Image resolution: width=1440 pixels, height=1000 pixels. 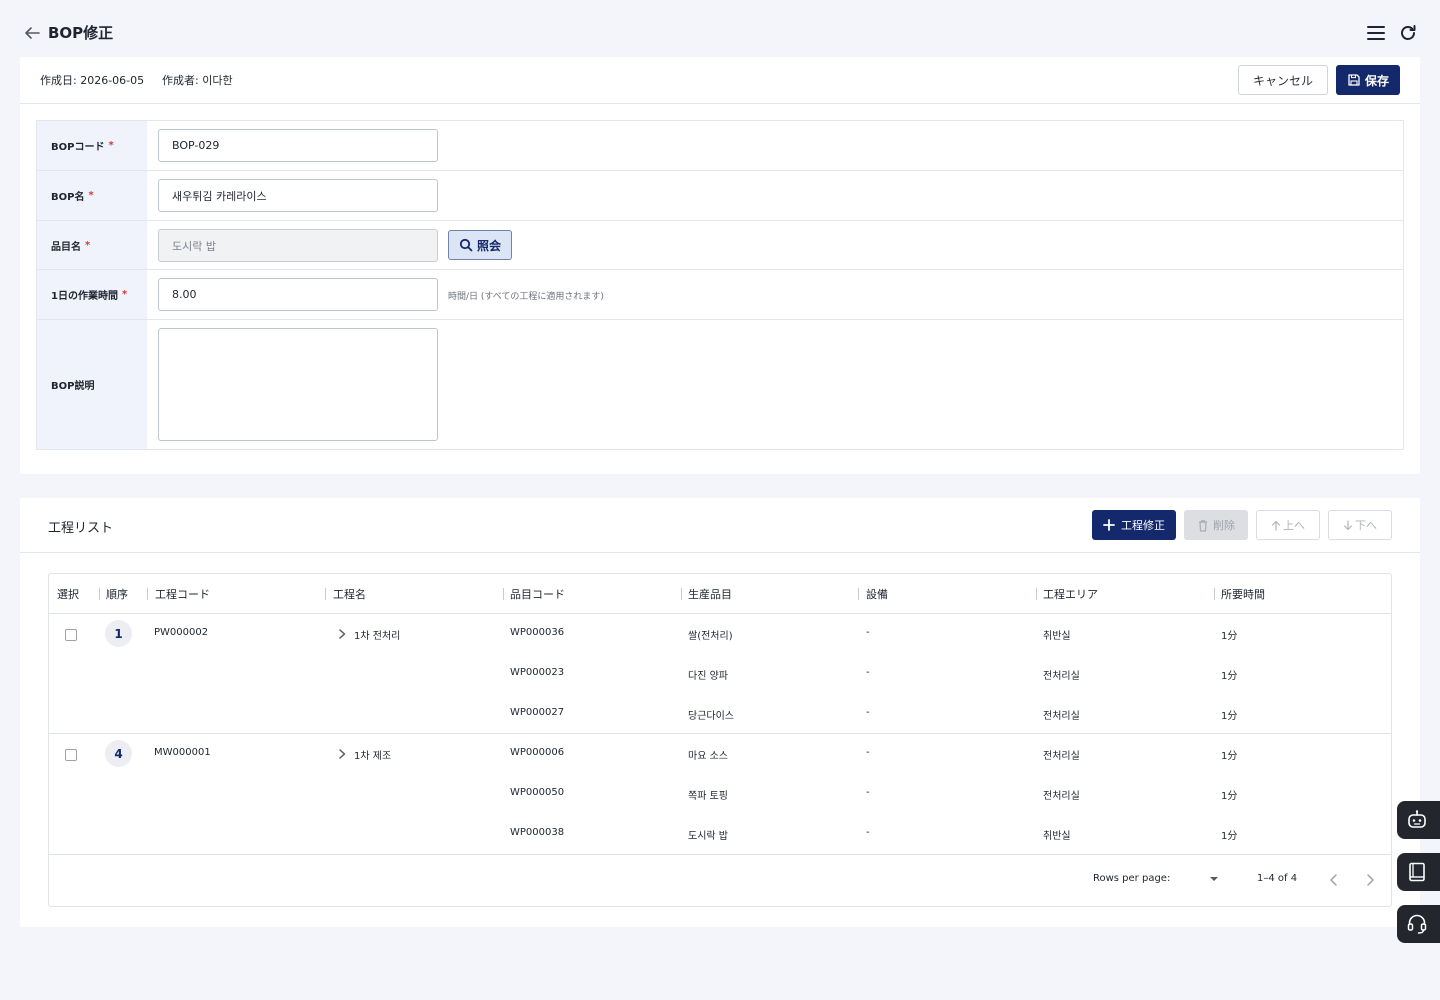 I want to click on refresh-icon, so click(x=1408, y=33).